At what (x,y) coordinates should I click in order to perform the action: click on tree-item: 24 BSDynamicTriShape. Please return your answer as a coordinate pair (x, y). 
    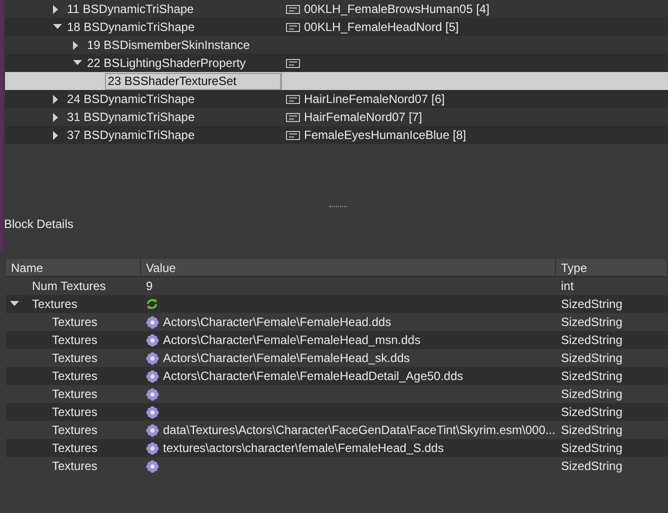
    Looking at the image, I should click on (131, 99).